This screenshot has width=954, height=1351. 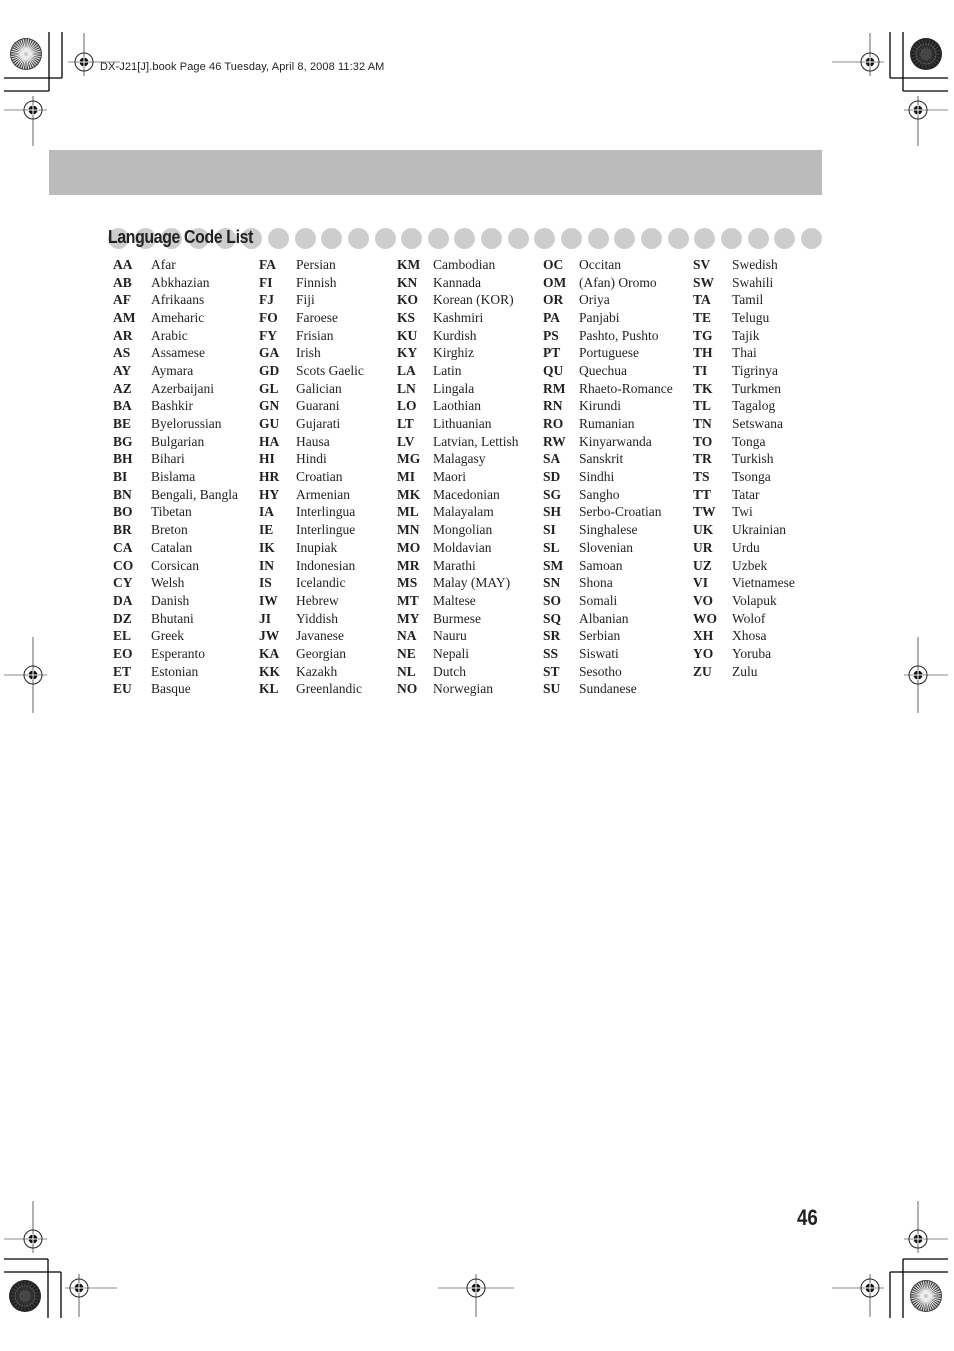 What do you see at coordinates (120, 477) in the screenshot?
I see `language-code: BI` at bounding box center [120, 477].